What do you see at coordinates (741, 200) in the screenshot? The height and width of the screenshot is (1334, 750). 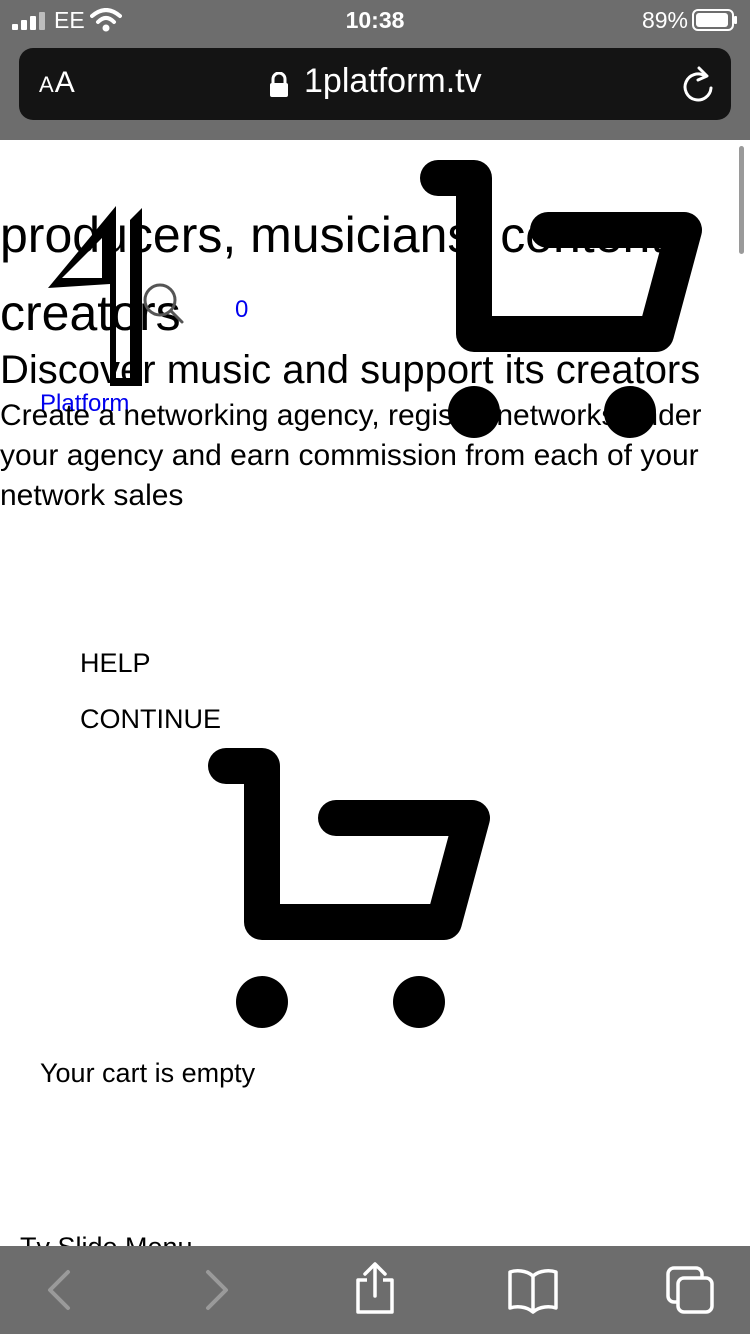 I see `scrollbar` at bounding box center [741, 200].